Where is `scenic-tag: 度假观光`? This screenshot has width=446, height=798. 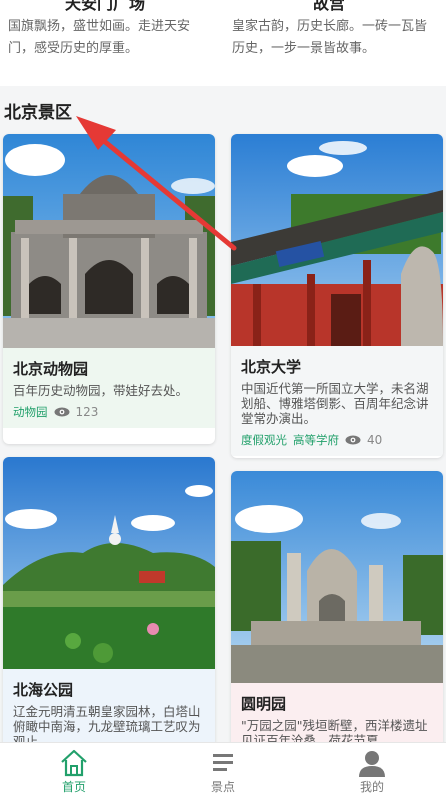
scenic-tag: 度假观光 is located at coordinates (264, 440).